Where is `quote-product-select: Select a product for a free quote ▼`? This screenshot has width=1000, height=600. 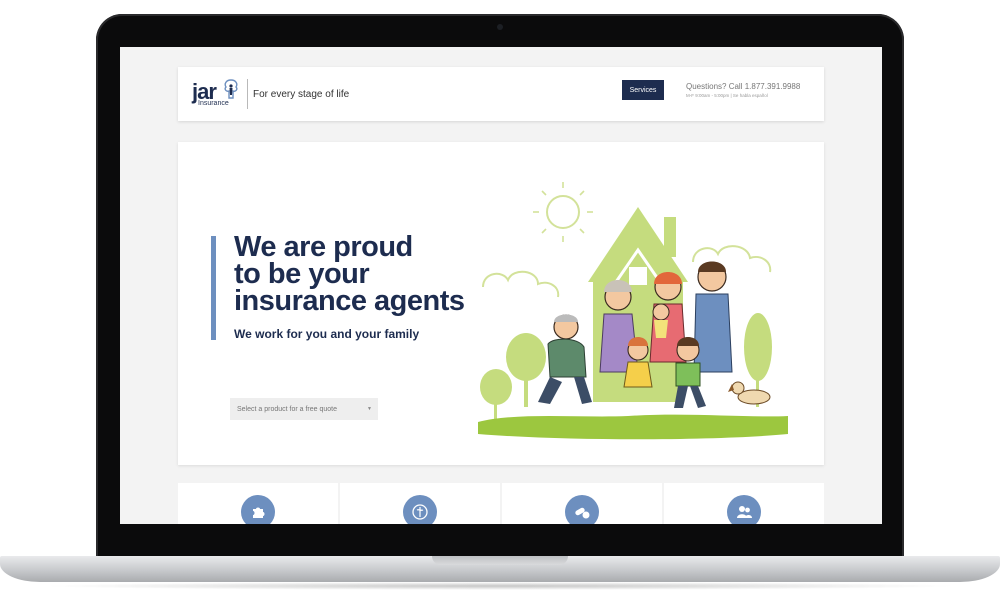 quote-product-select: Select a product for a free quote ▼ is located at coordinates (304, 409).